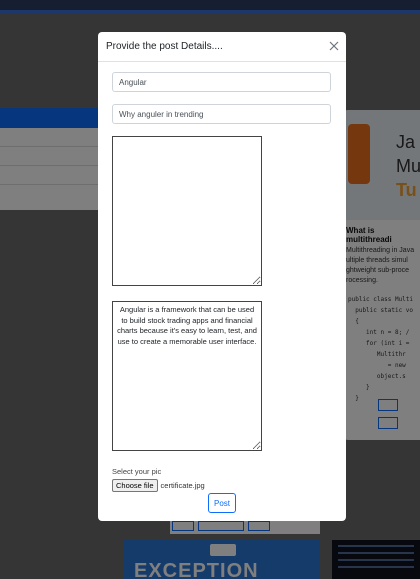 Image resolution: width=420 pixels, height=579 pixels. What do you see at coordinates (222, 503) in the screenshot?
I see `post-button: Post` at bounding box center [222, 503].